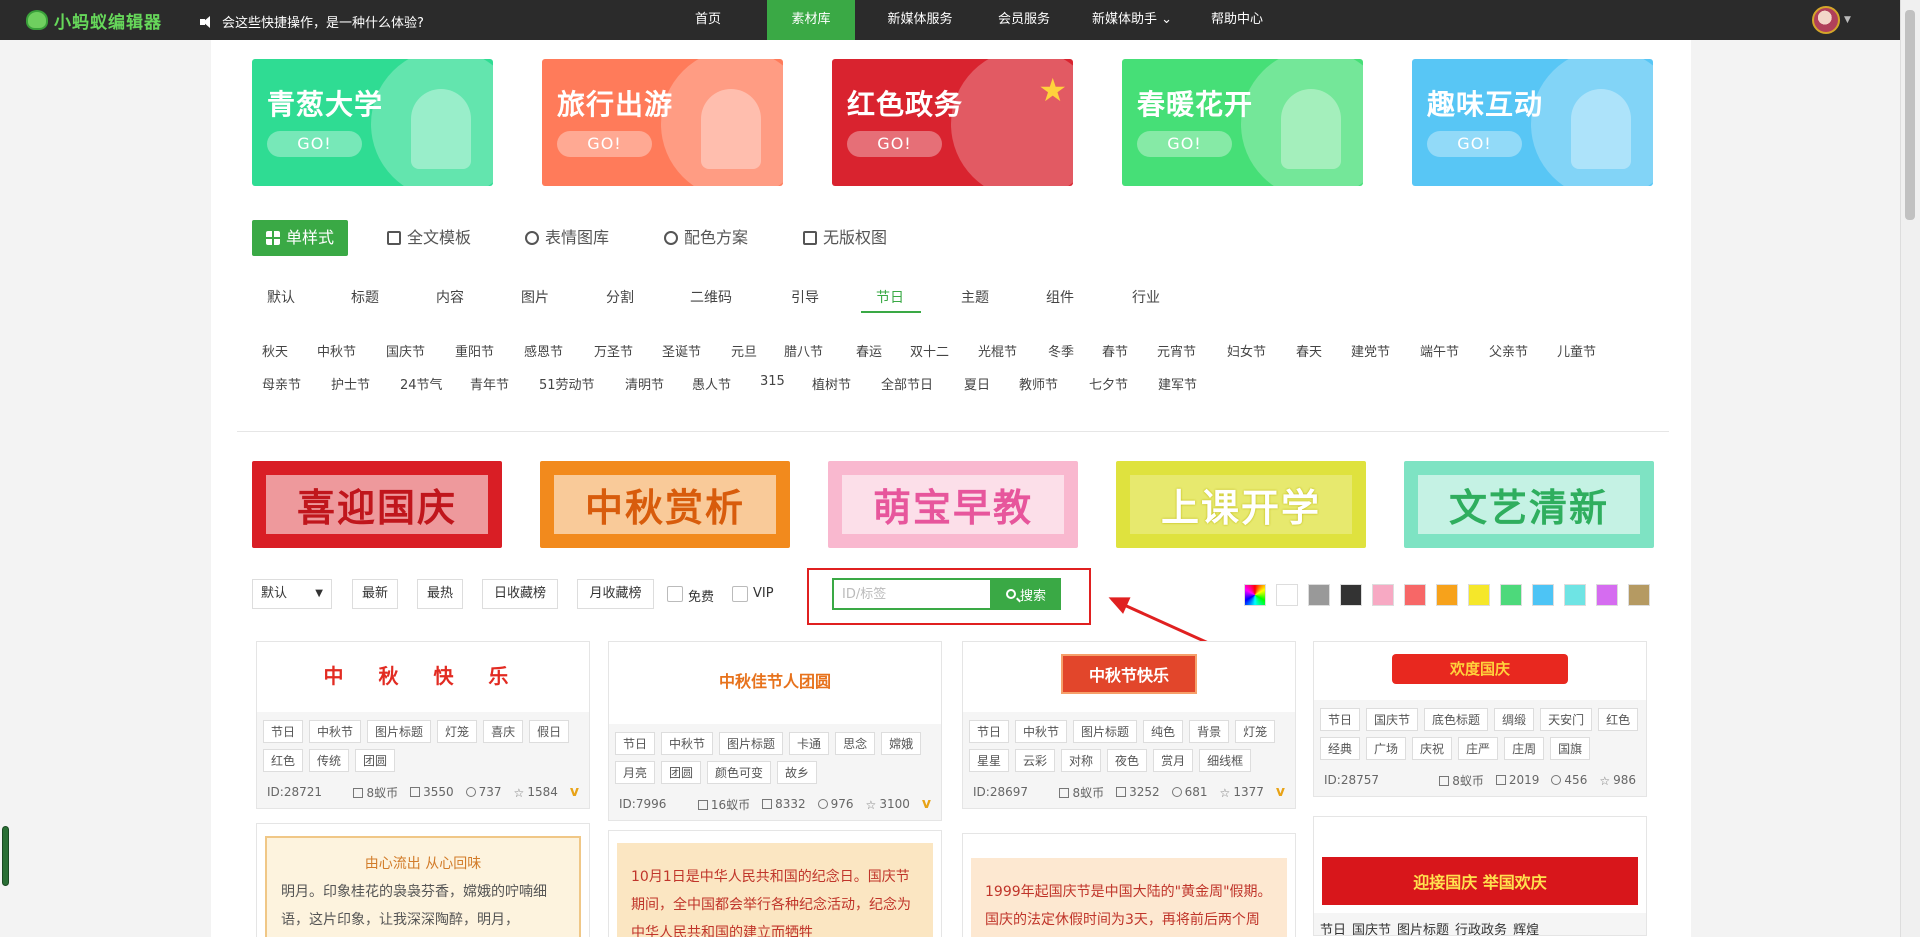  I want to click on tab-full-template: 全文模板, so click(429, 238).